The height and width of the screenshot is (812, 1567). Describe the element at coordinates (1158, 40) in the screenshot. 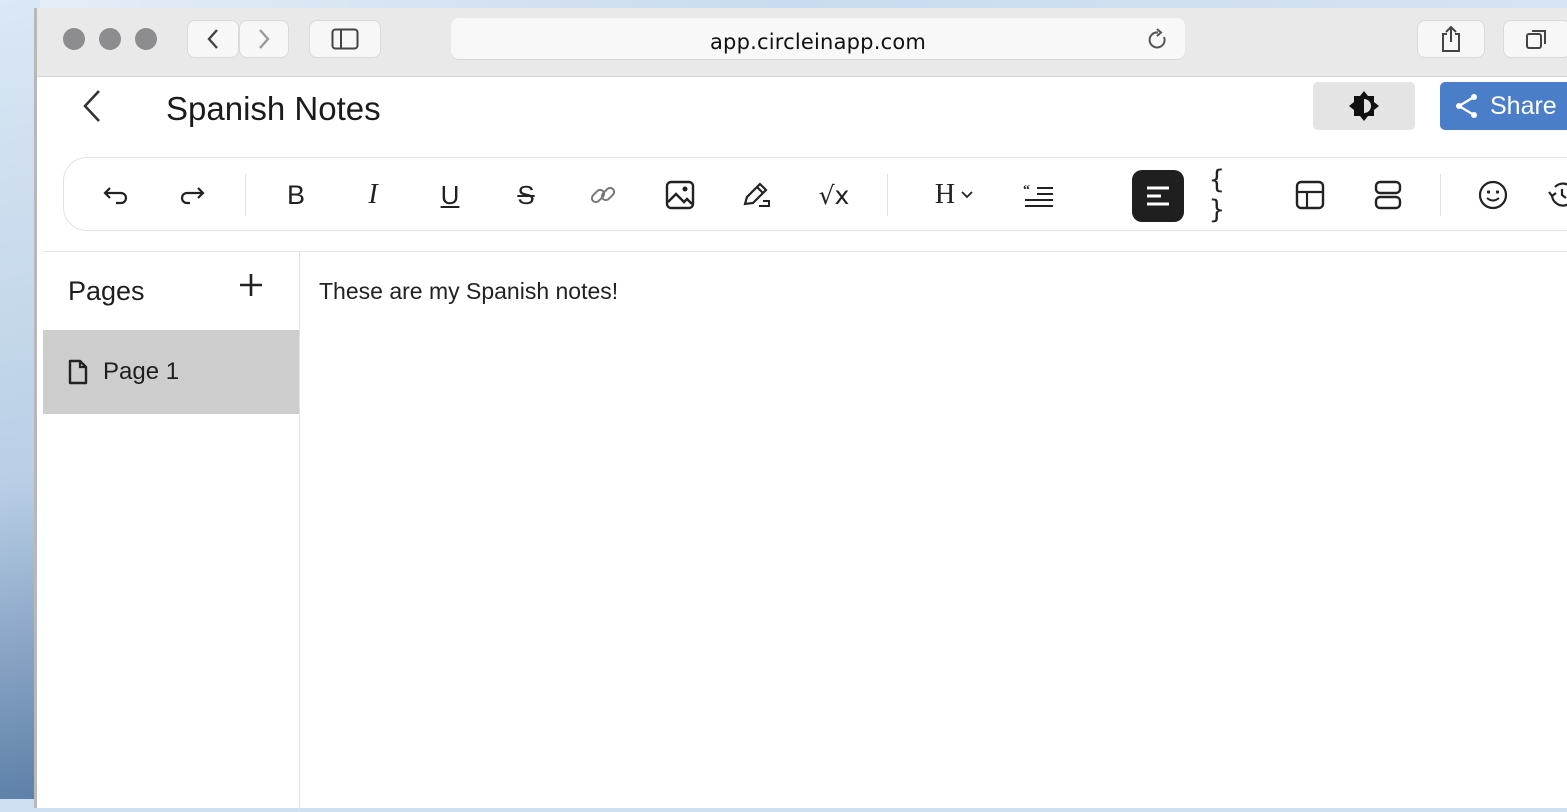

I see `reload-icon` at that location.